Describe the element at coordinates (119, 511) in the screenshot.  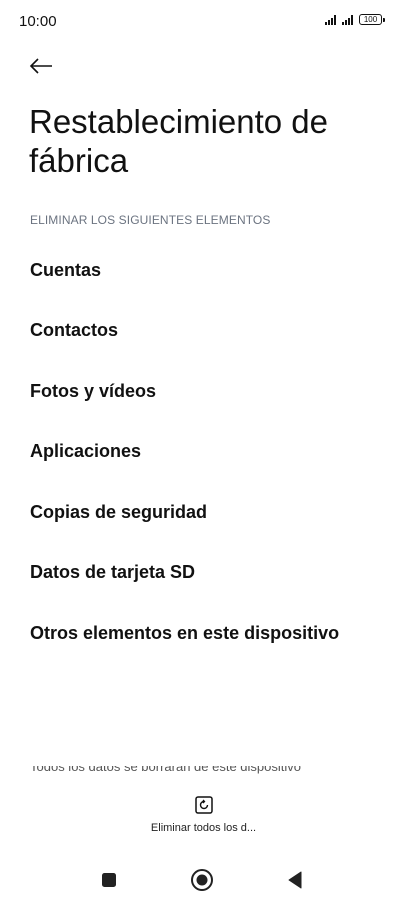
I see `list-item-copias: Copias de seguridad` at that location.